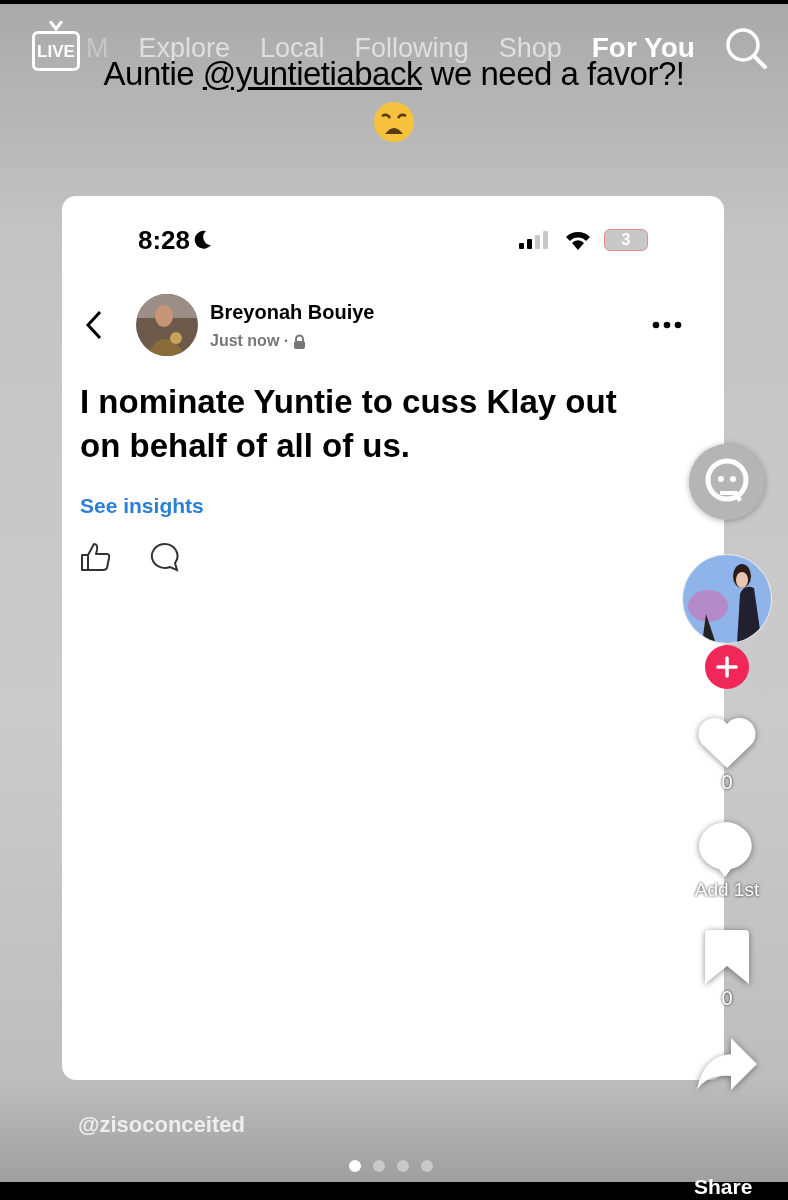 This screenshot has width=788, height=1200. Describe the element at coordinates (142, 506) in the screenshot. I see `see-insights-link: See insights` at that location.